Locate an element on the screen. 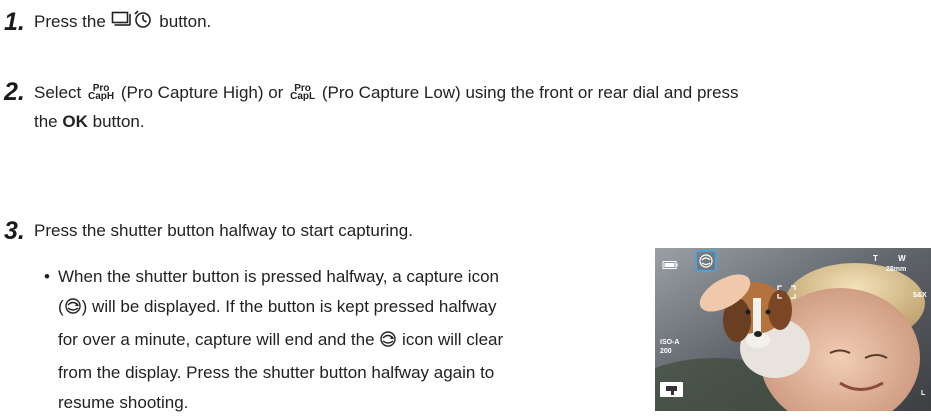 The height and width of the screenshot is (418, 931). flash-icon is located at coordinates (671, 389).